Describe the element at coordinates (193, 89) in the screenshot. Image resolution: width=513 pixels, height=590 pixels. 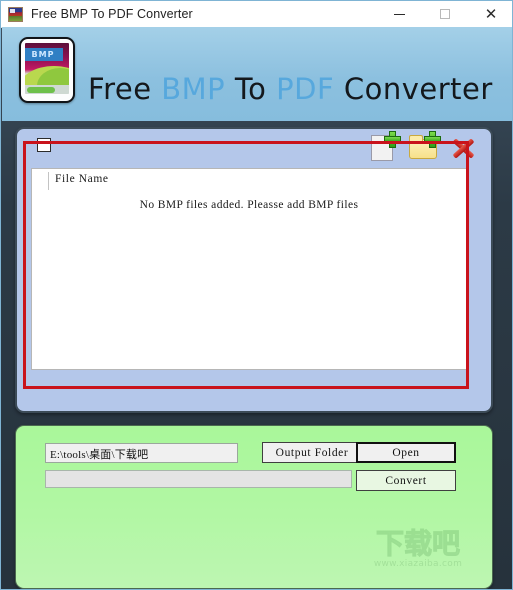
I see `brand-word-bmp: BMP` at that location.